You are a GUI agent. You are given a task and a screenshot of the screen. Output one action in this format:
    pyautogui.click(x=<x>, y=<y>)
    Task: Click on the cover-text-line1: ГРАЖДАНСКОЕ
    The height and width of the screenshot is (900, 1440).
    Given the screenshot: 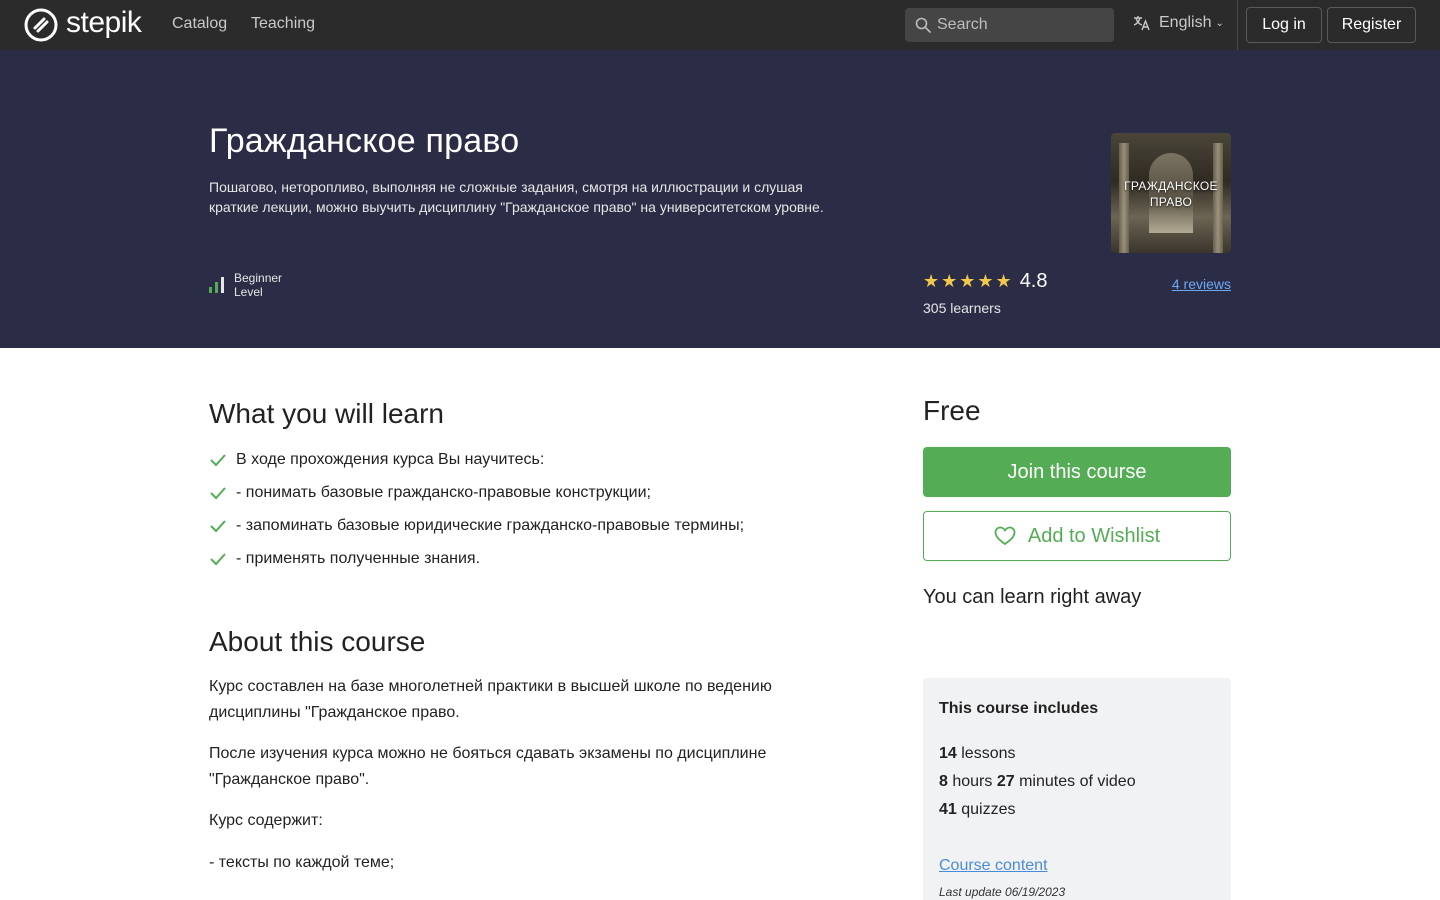 What is the action you would take?
    pyautogui.click(x=1171, y=186)
    